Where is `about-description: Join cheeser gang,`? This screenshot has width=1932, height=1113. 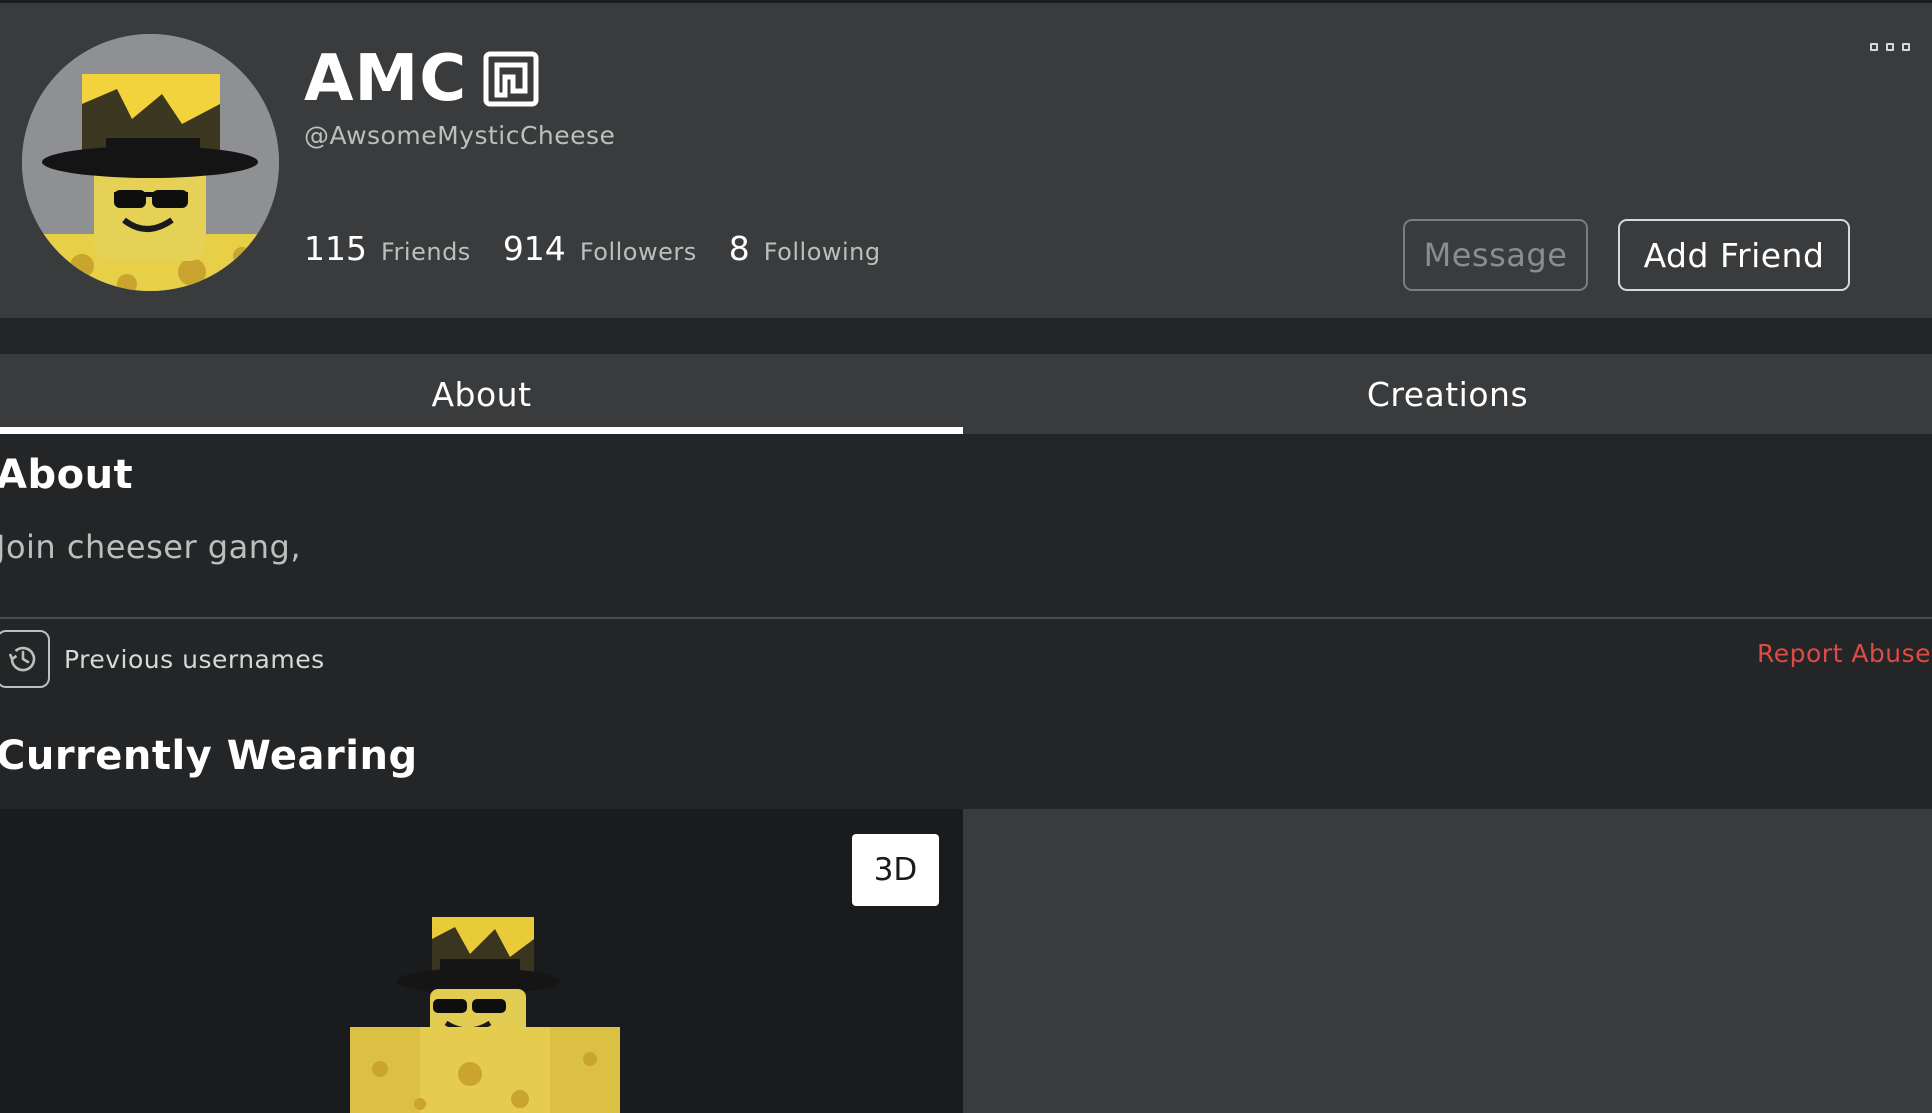 about-description: Join cheeser gang, is located at coordinates (150, 547).